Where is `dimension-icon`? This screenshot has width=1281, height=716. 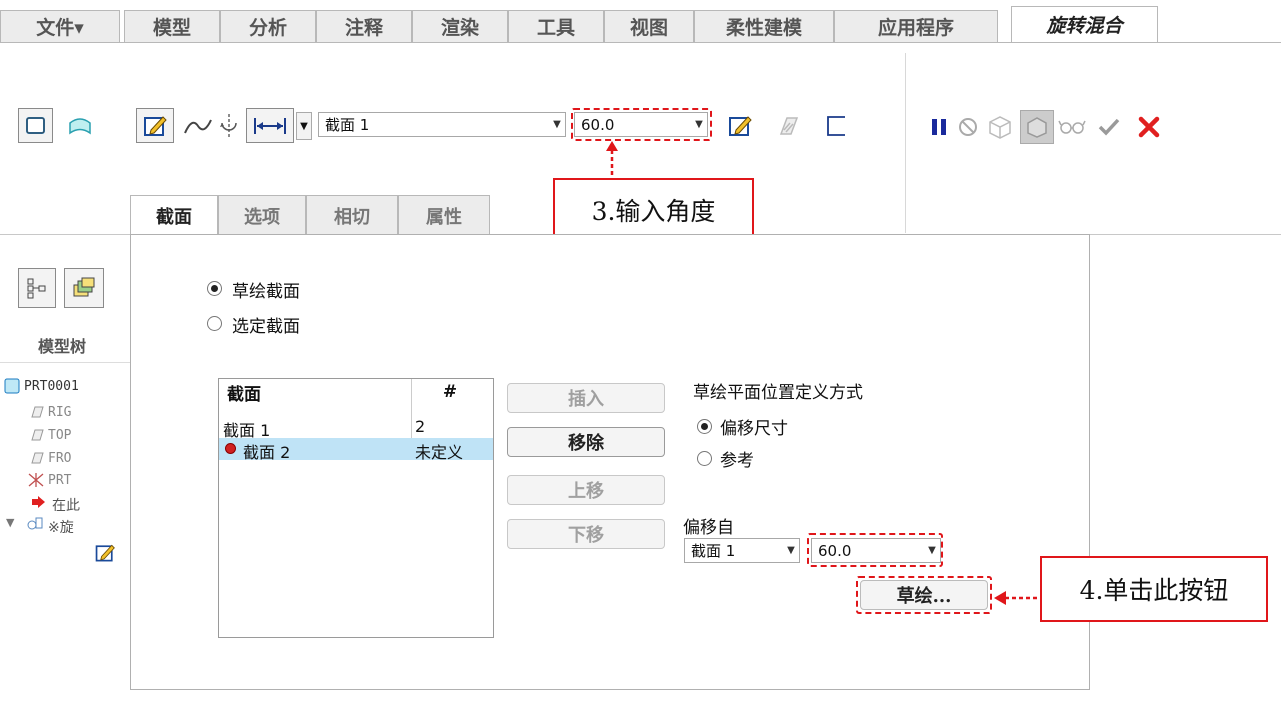
dimension-icon is located at coordinates (270, 125).